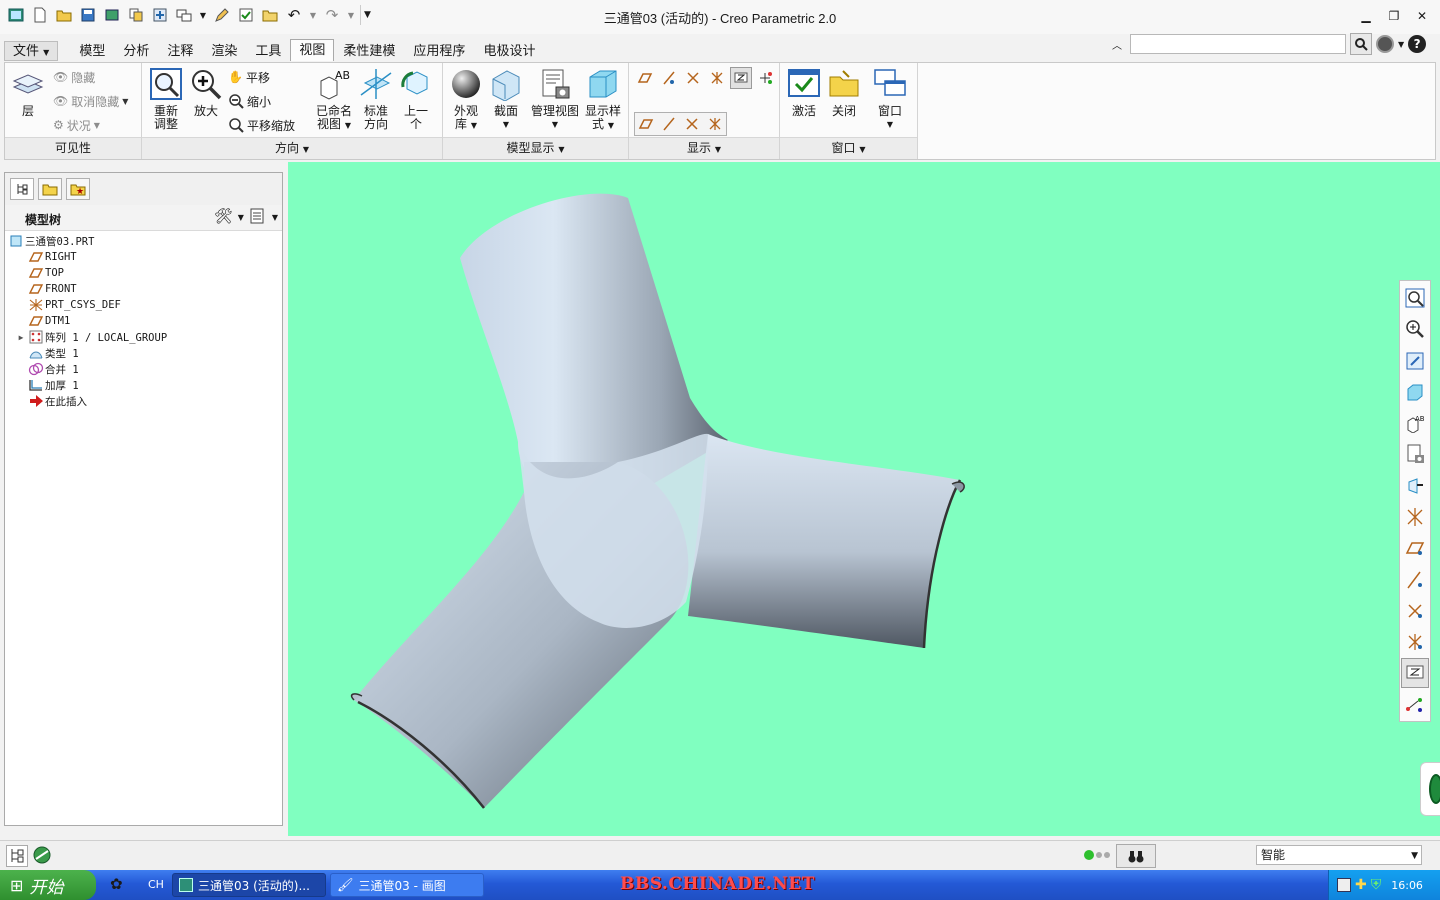  What do you see at coordinates (1415, 548) in the screenshot?
I see `plane-display-view-button` at bounding box center [1415, 548].